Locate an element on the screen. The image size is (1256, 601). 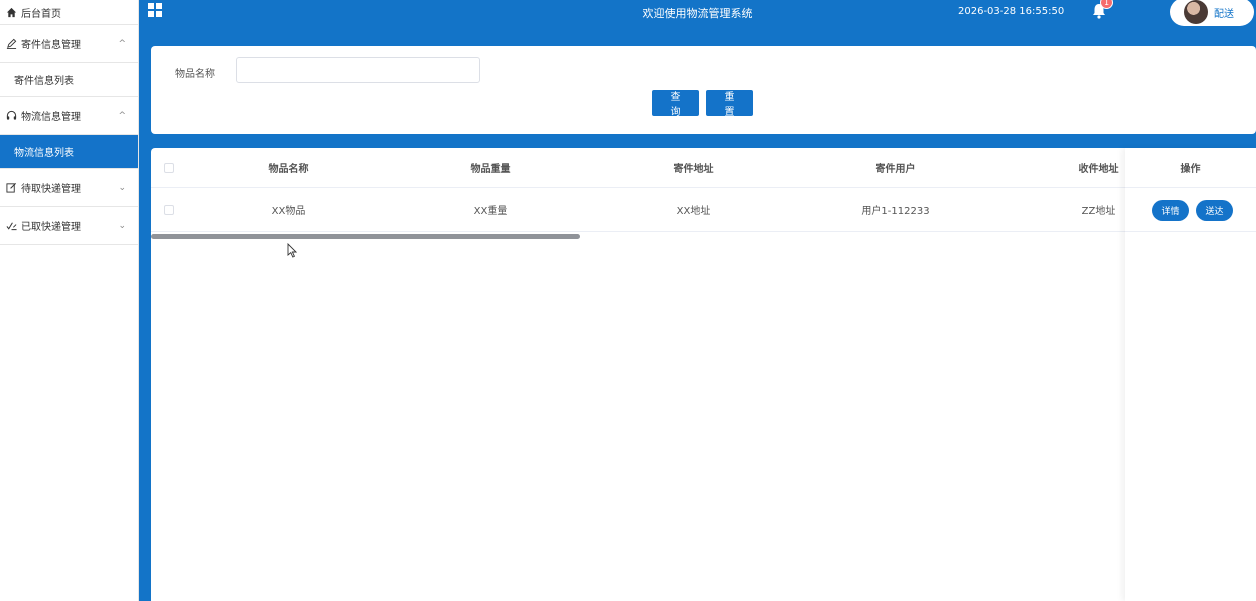
table-row: XX物品 XX重量 XX地址 用户1-112233 ZZ地址 is located at coordinates (703, 210).